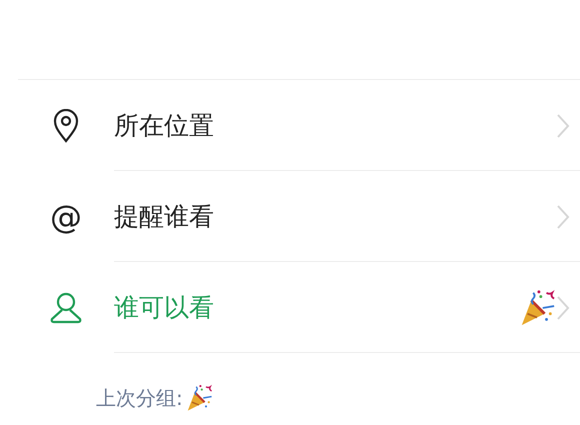 The image size is (580, 425). Describe the element at coordinates (66, 216) in the screenshot. I see `at-sign-icon: @` at that location.